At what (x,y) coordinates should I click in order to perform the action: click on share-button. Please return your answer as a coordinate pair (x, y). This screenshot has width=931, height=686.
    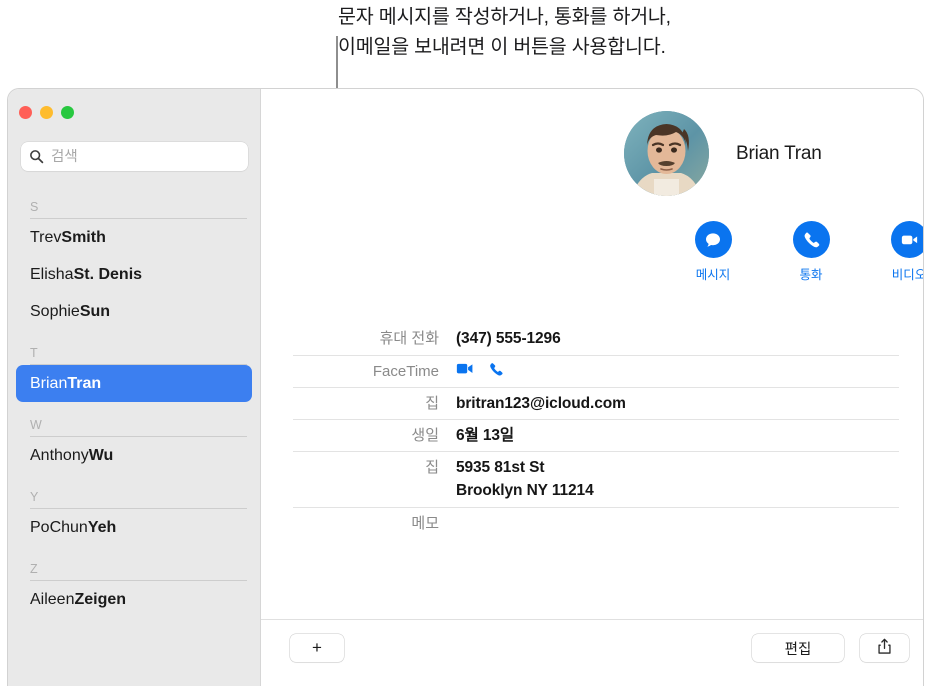
    Looking at the image, I should click on (884, 648).